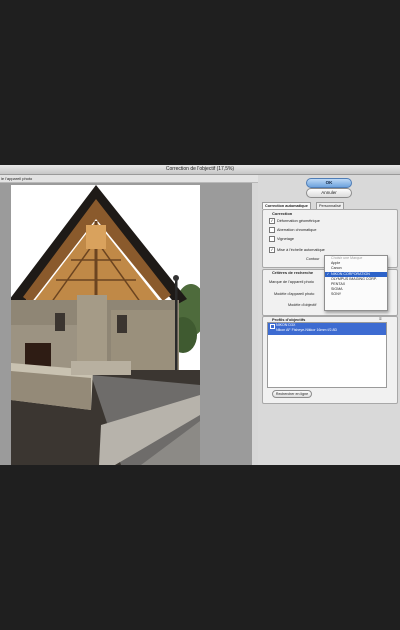 Image resolution: width=400 pixels, height=630 pixels. Describe the element at coordinates (313, 259) in the screenshot. I see `contour-label: Contour` at that location.